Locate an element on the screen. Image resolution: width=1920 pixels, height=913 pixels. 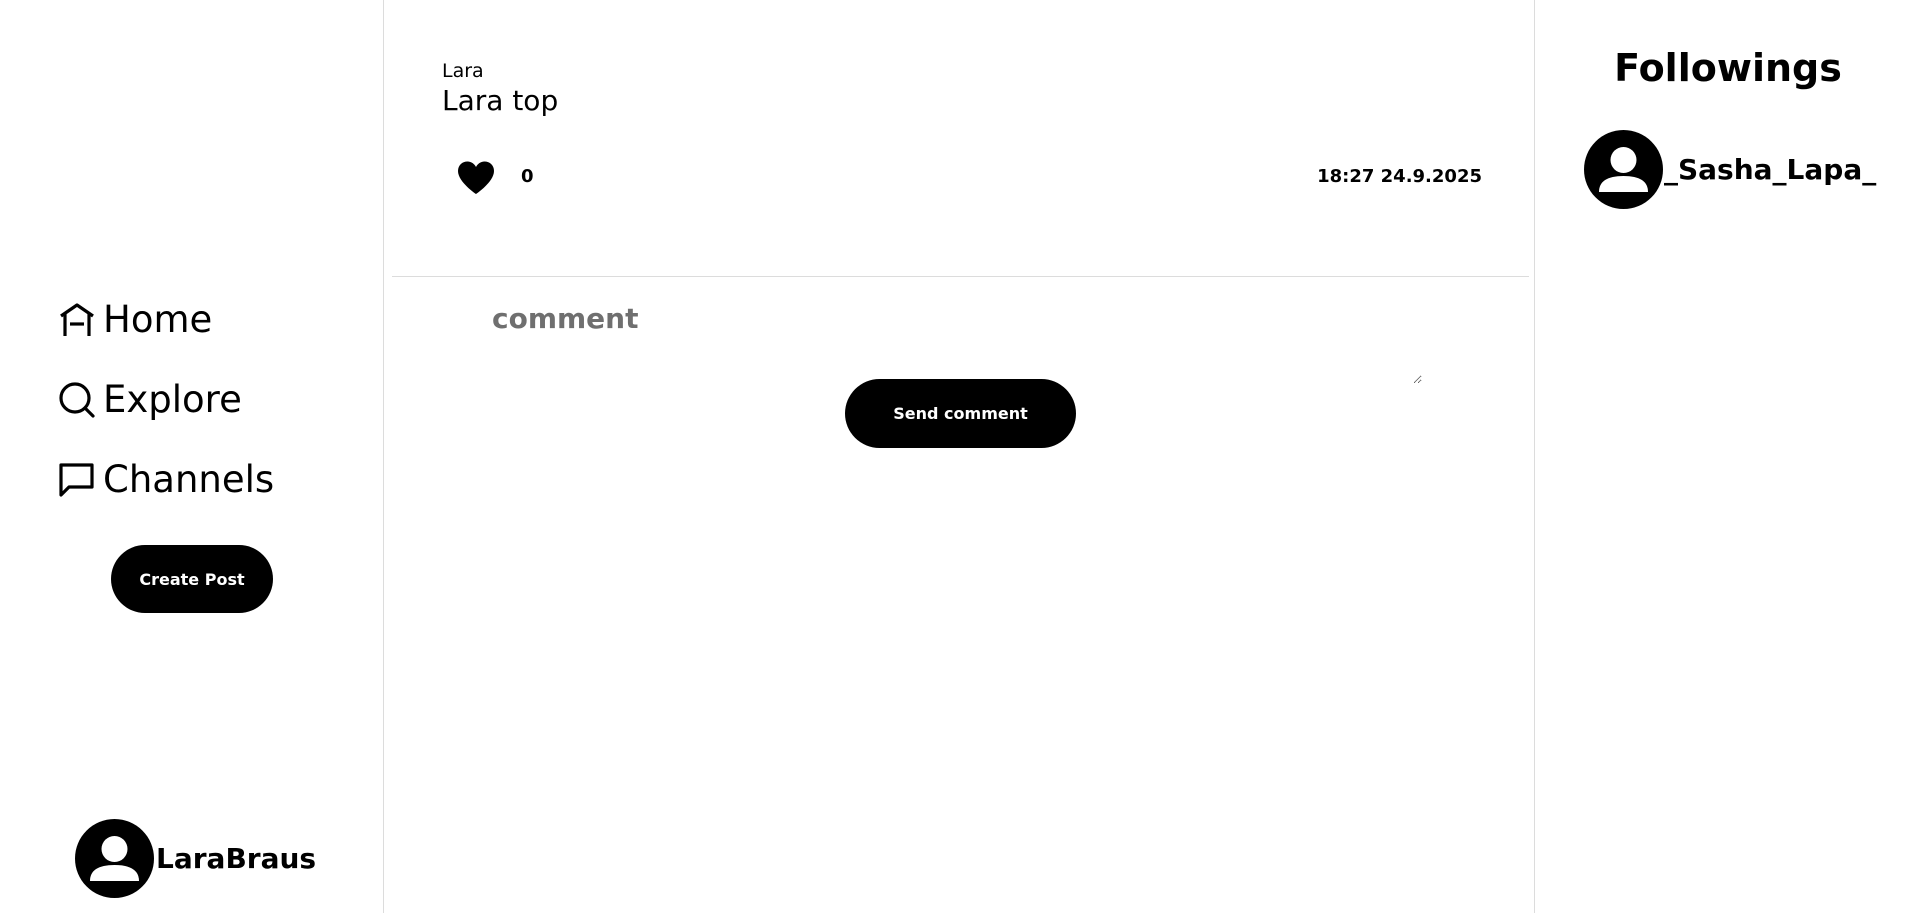
nav-item-explore: Explore is located at coordinates (165, 400).